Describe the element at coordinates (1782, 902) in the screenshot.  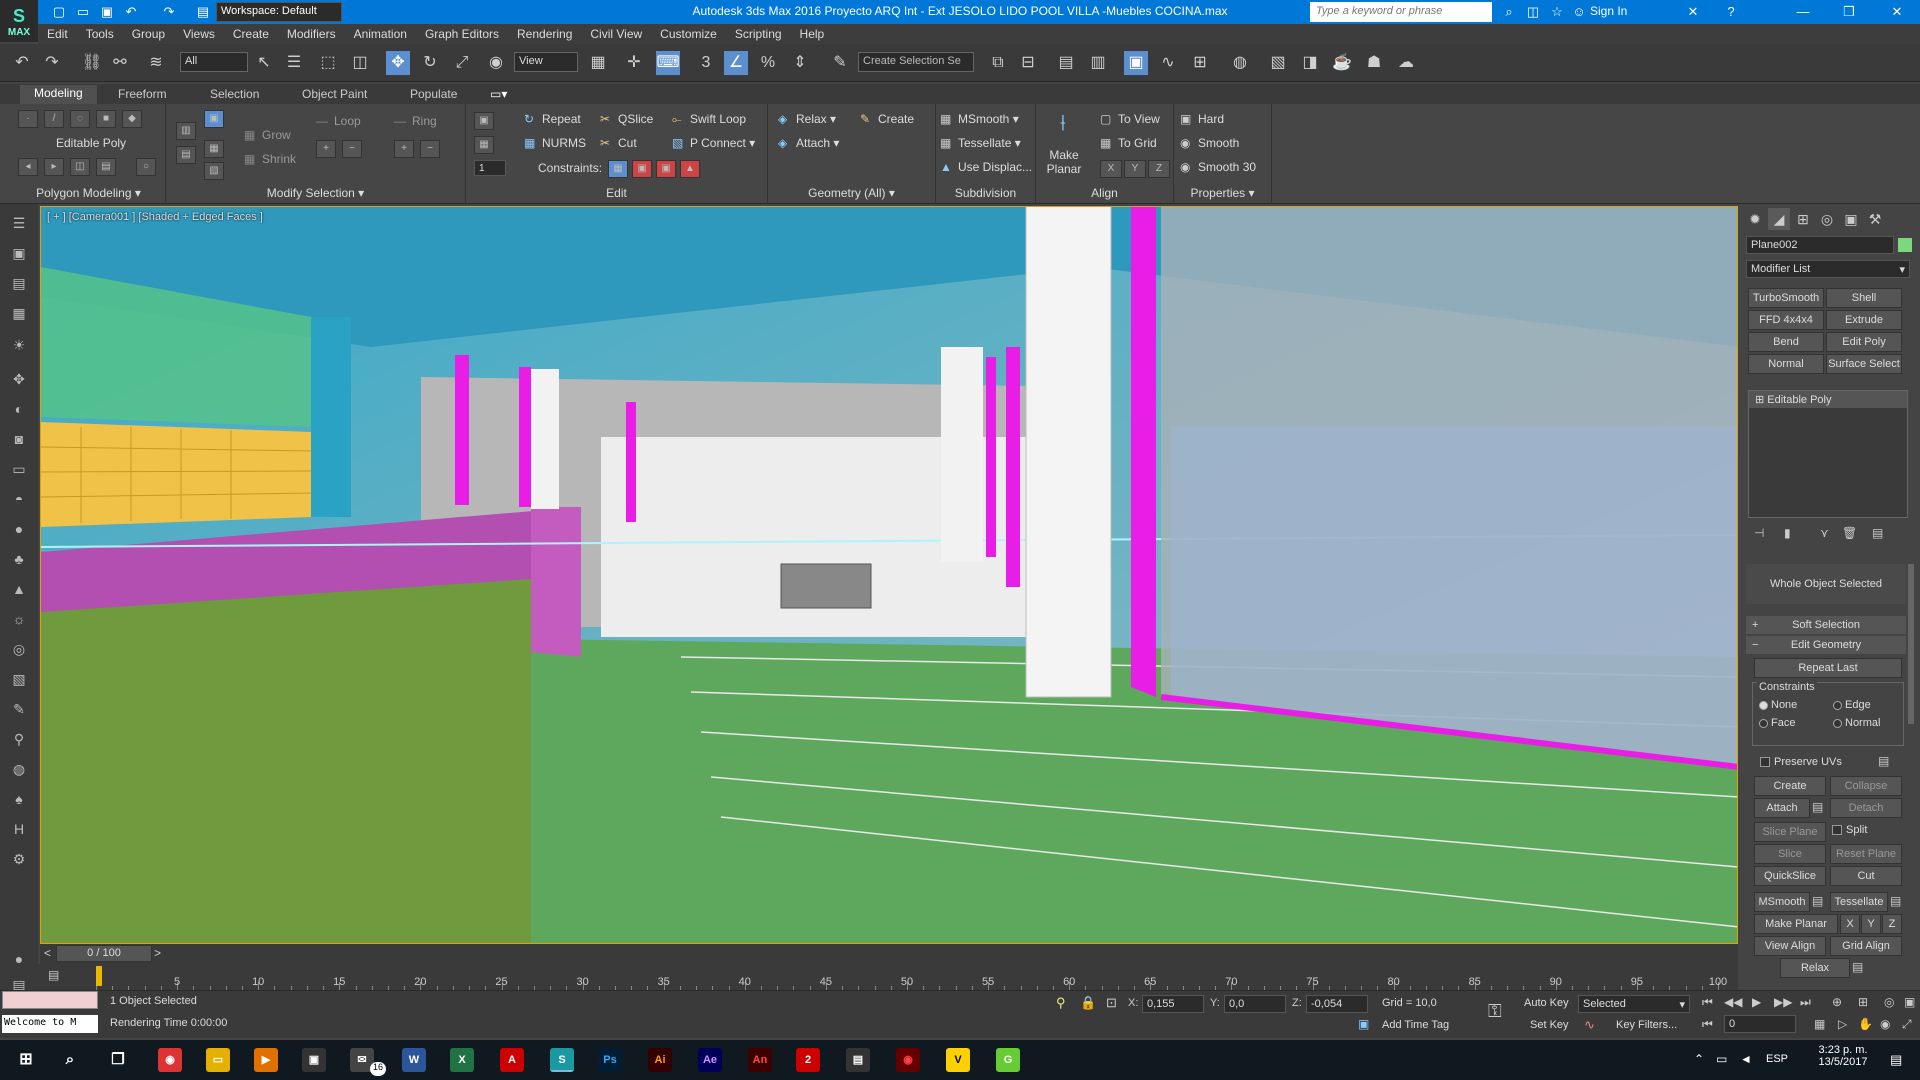
I see `msmooth-geom-button: MSmooth` at that location.